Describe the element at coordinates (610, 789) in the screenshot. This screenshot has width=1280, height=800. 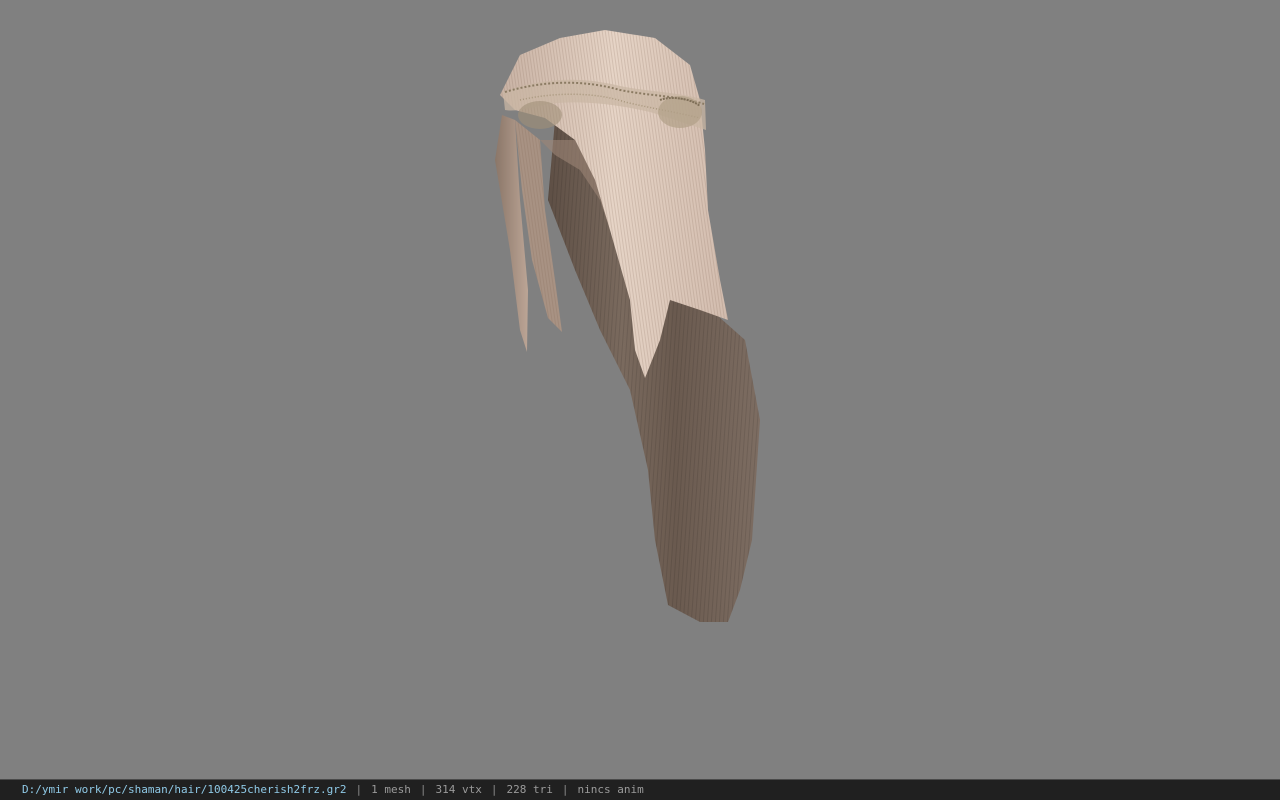
I see `animation-info: nincs anim` at that location.